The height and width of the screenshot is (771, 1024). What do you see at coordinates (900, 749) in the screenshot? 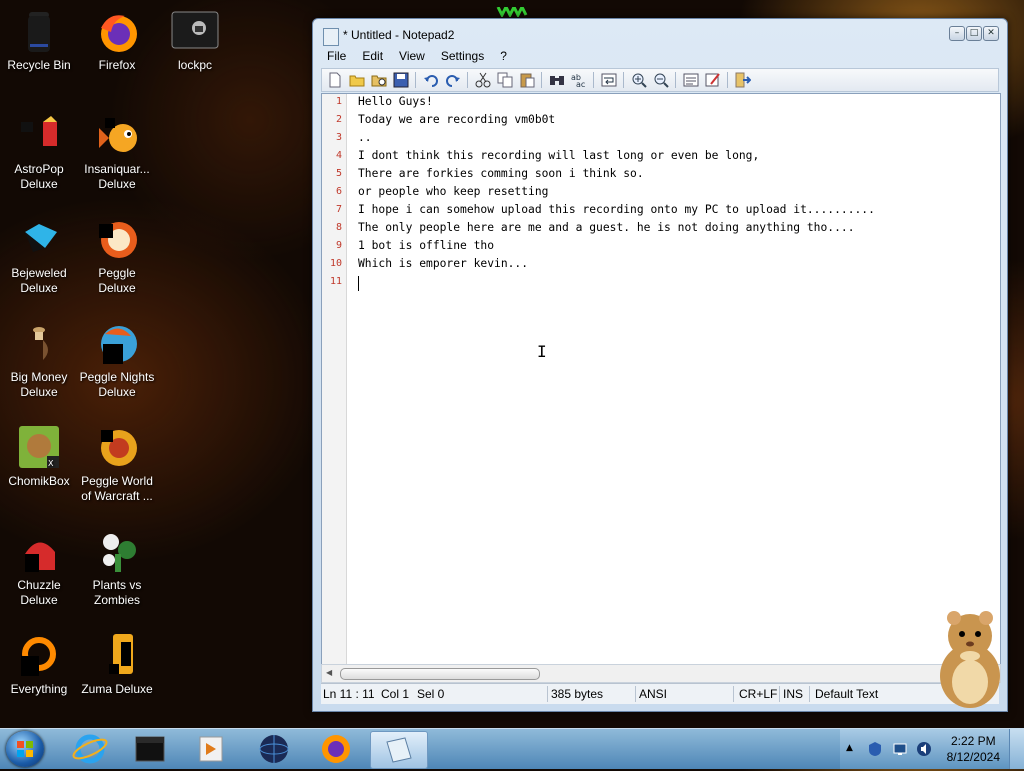
I see `network-icon` at bounding box center [900, 749].